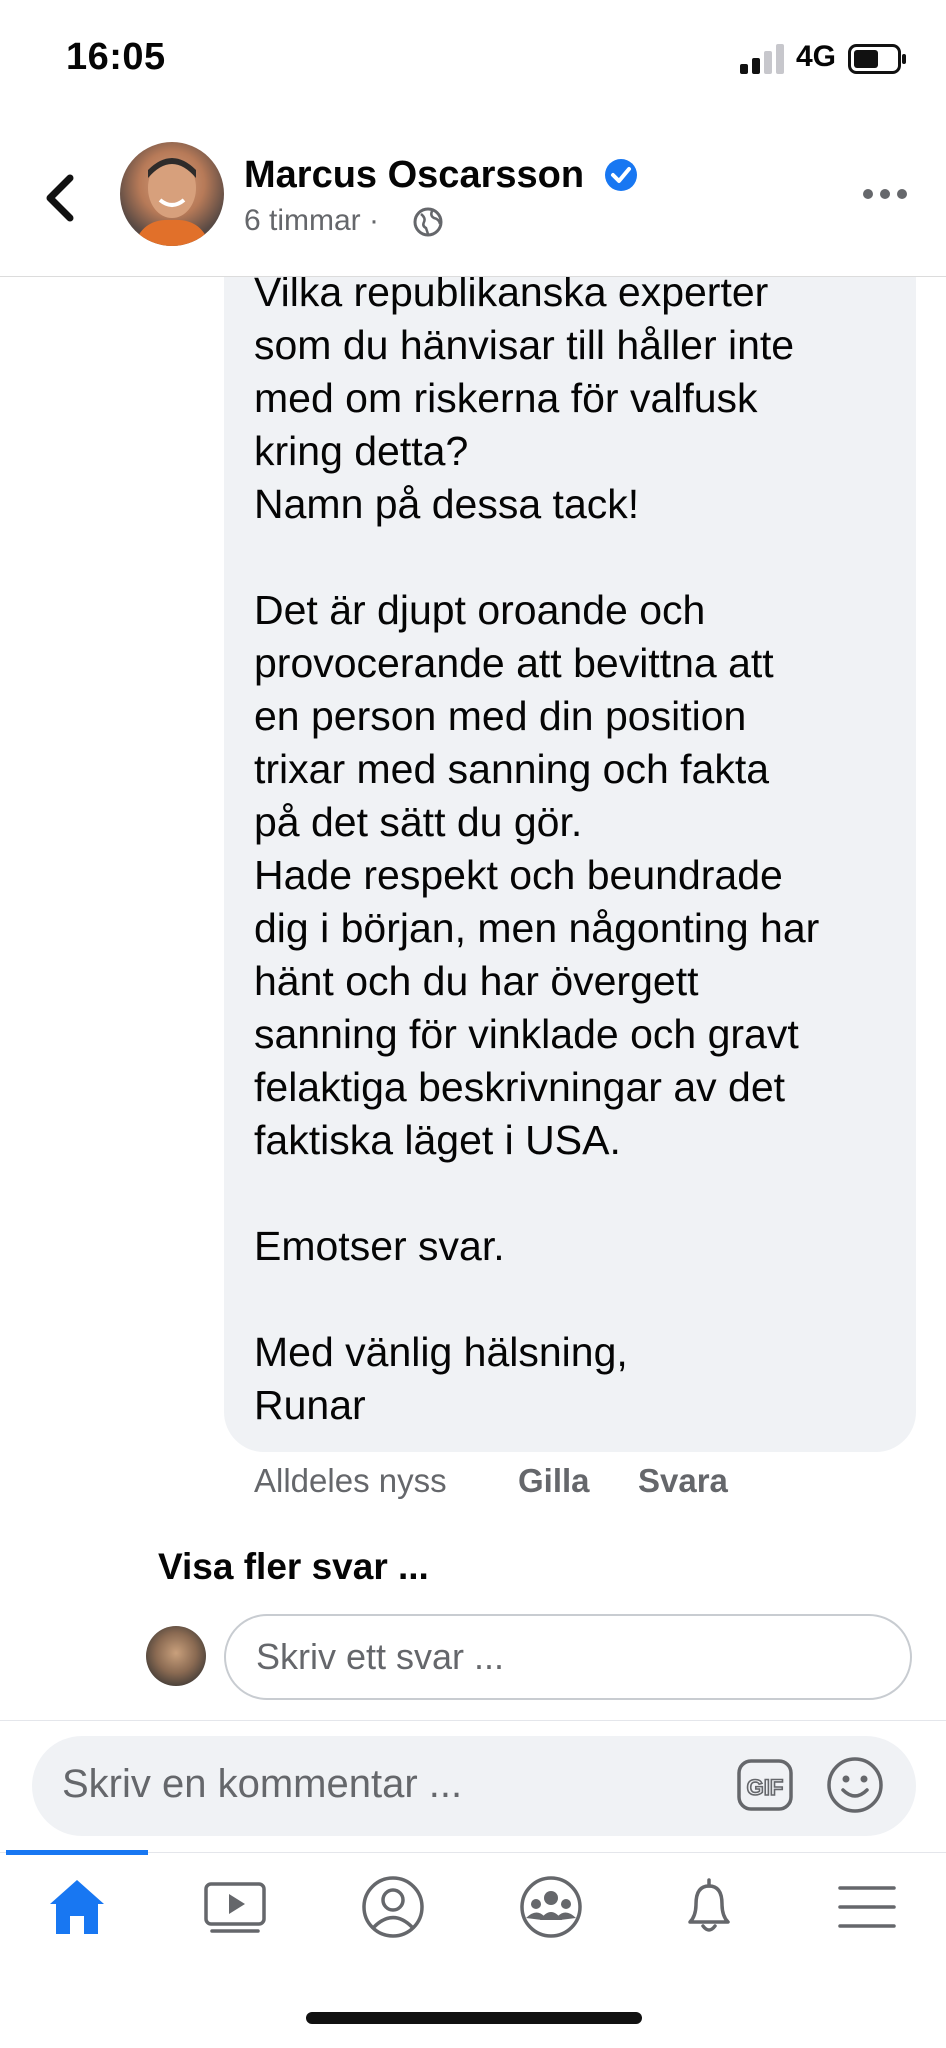 The height and width of the screenshot is (2048, 946). What do you see at coordinates (816, 56) in the screenshot?
I see `network-type: 4G` at bounding box center [816, 56].